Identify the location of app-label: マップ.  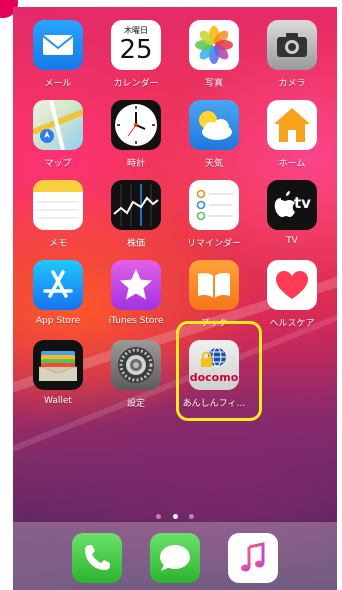
(58, 164).